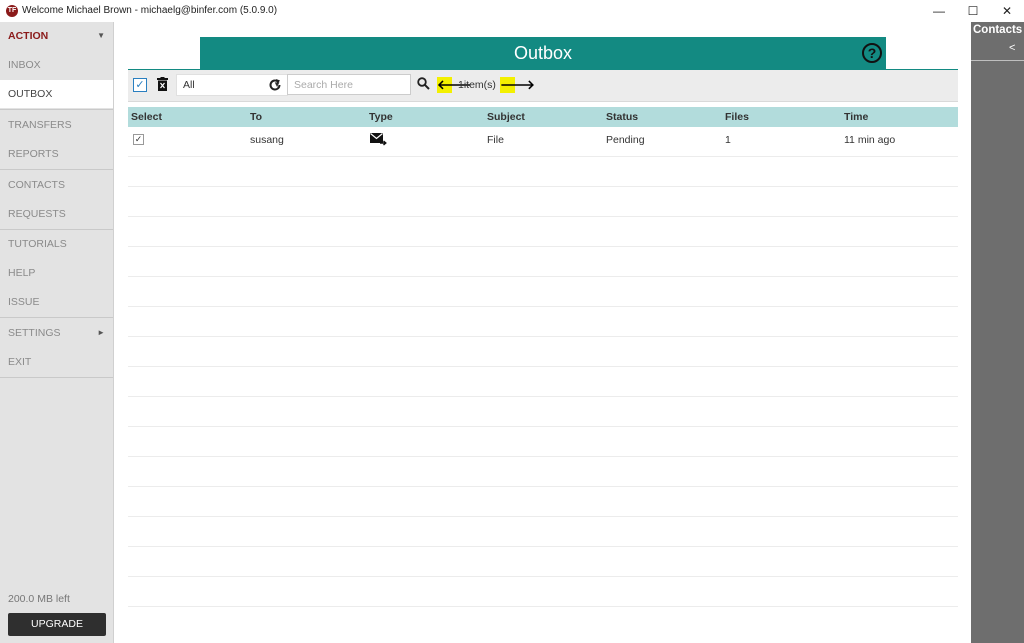 This screenshot has width=1024, height=643. What do you see at coordinates (28, 36) in the screenshot?
I see `sidebar-action-label: ACTION` at bounding box center [28, 36].